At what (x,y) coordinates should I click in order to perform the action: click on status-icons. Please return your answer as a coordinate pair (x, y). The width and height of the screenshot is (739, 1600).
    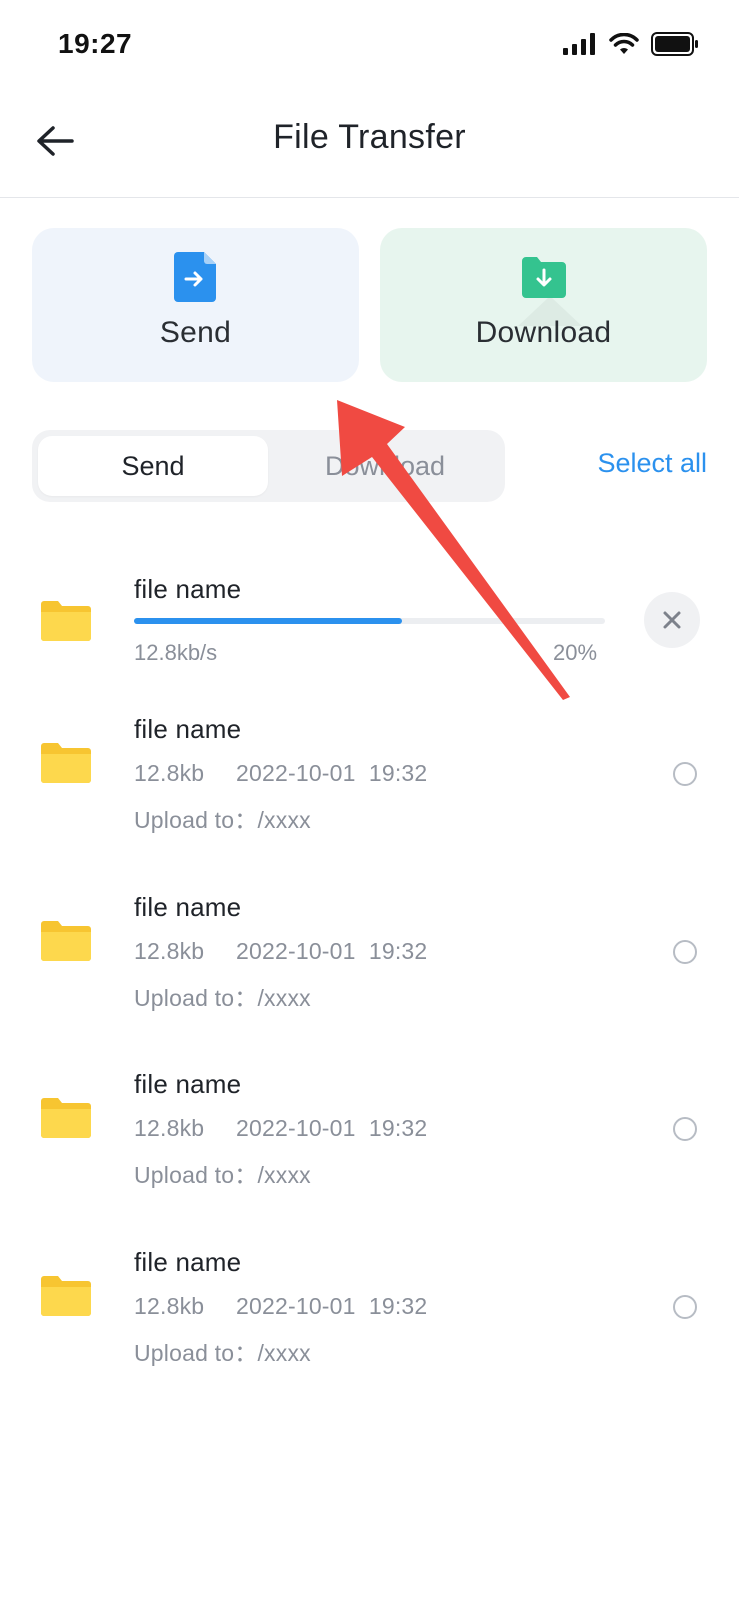
    Looking at the image, I should click on (631, 44).